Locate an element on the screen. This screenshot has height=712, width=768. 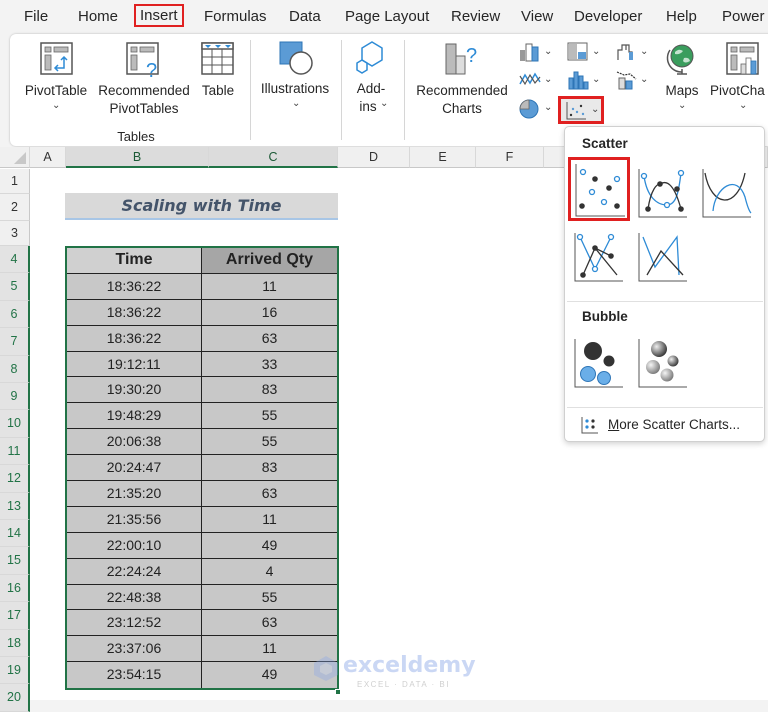
column-header-c: C is located at coordinates (273, 157).